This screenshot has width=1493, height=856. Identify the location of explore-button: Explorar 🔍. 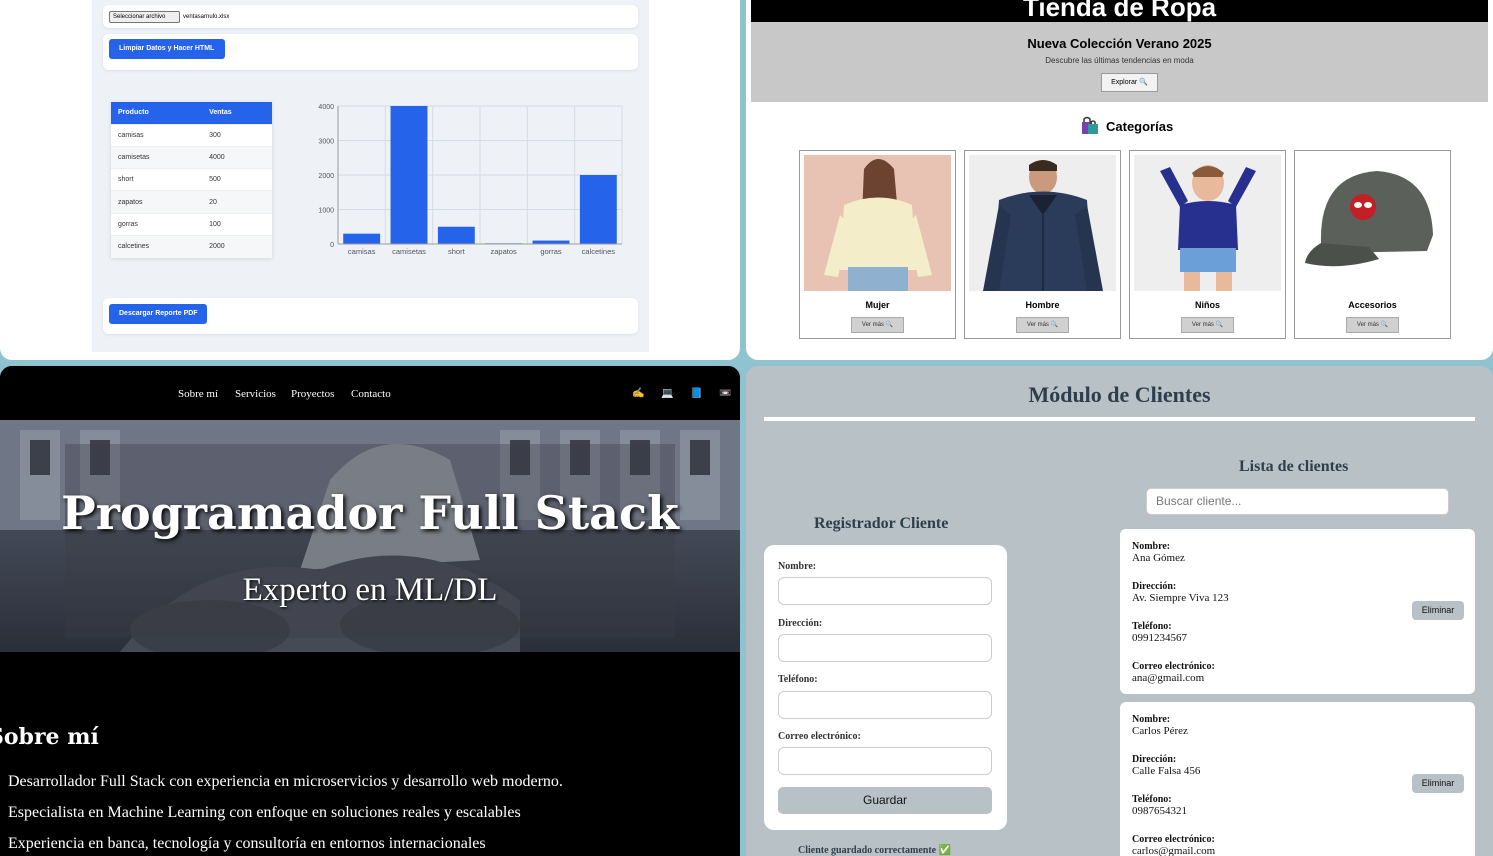
(1129, 82).